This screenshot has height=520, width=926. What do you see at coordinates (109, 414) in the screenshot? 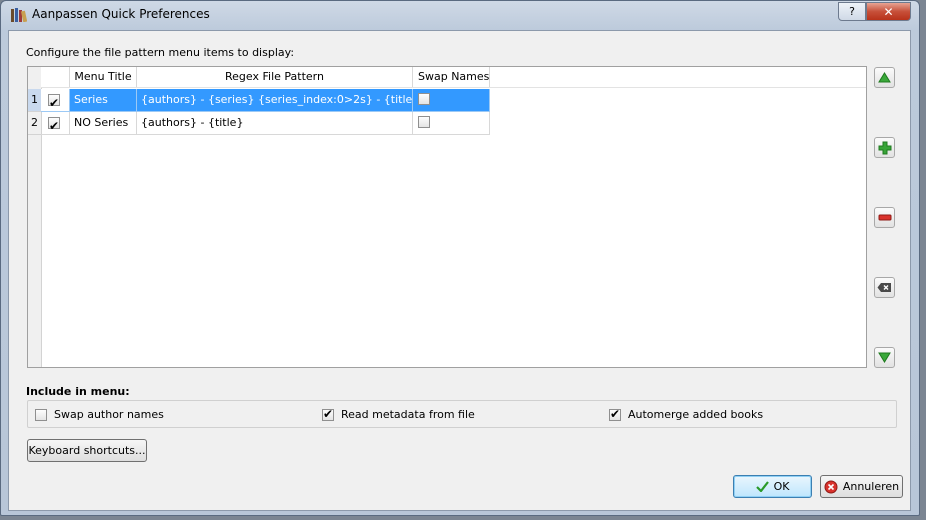
I see `swap-author-names-label: Swap author names` at bounding box center [109, 414].